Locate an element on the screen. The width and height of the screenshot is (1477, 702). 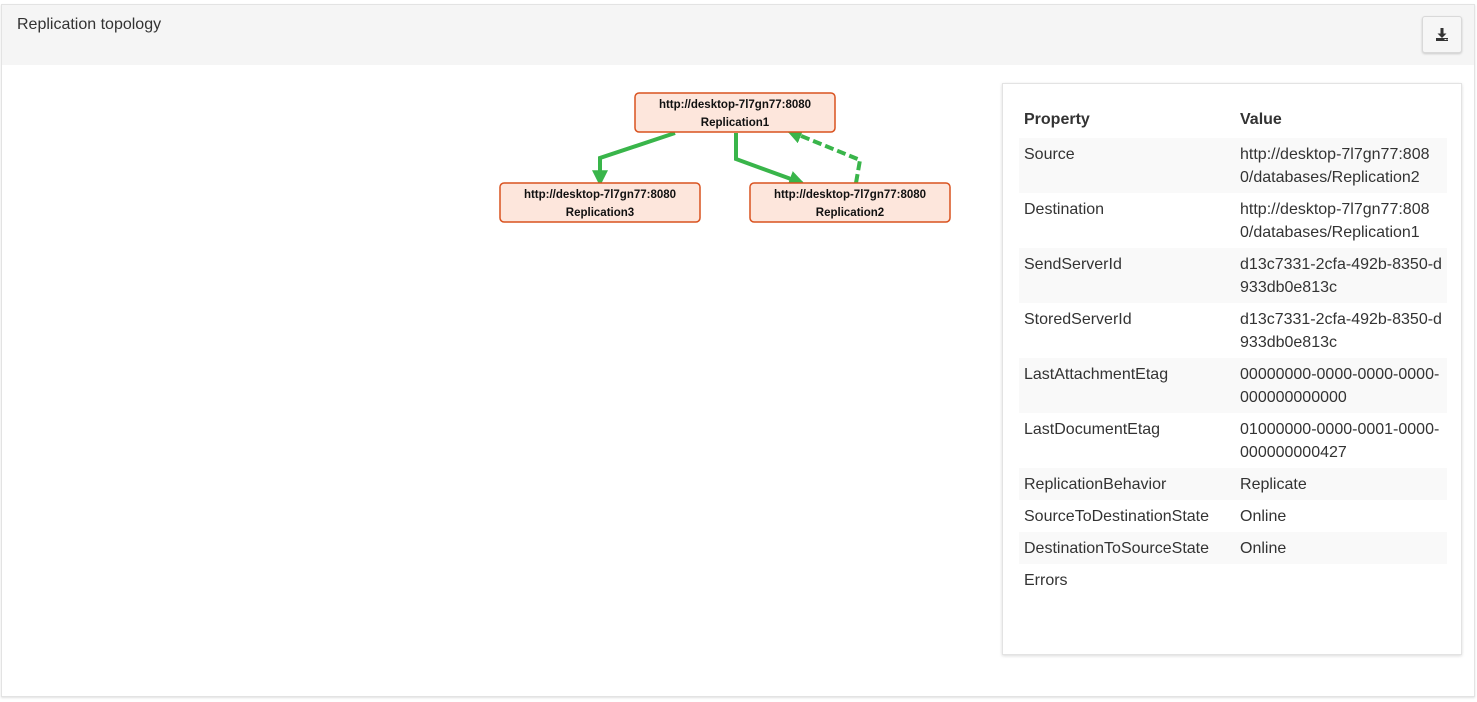
property-value: Replicate is located at coordinates (1341, 484).